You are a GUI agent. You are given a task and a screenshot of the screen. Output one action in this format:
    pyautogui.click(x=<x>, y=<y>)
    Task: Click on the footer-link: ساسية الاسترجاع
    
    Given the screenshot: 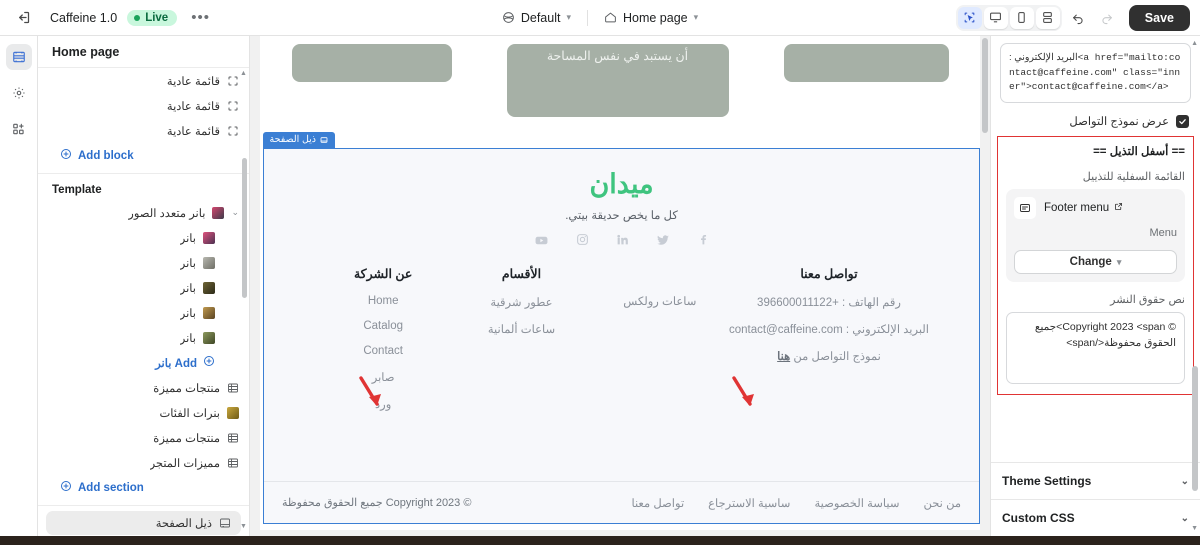 What is the action you would take?
    pyautogui.click(x=749, y=503)
    